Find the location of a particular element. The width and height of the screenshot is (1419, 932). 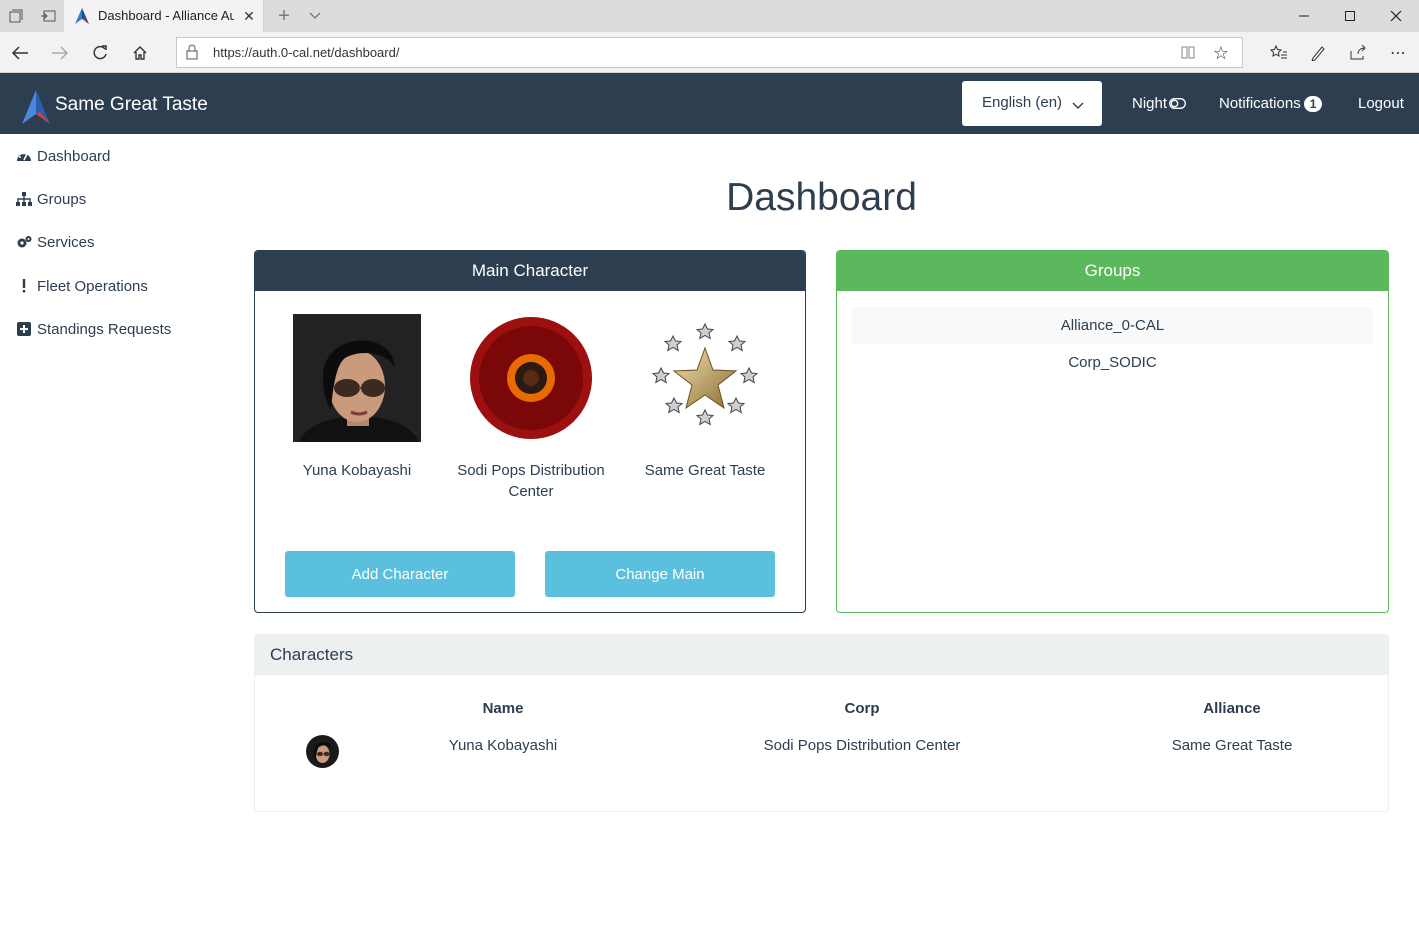

browser-tab-active: Dashboard - Alliance Au ✕ is located at coordinates (164, 16).